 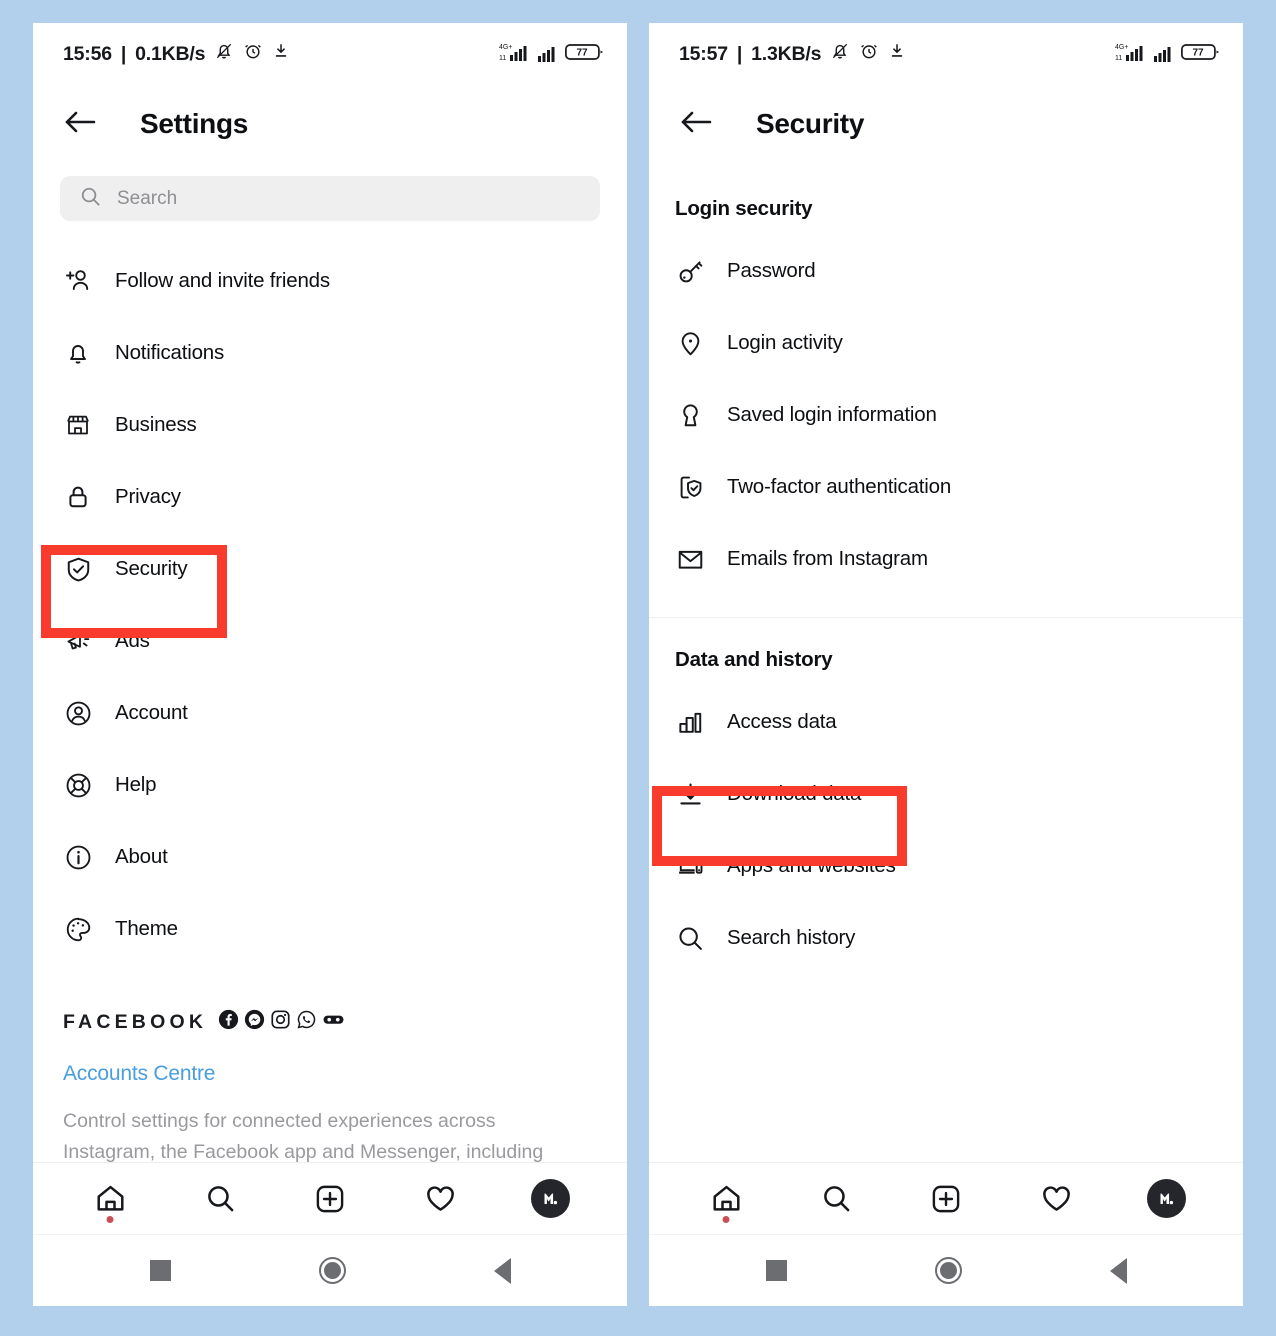 What do you see at coordinates (147, 198) in the screenshot?
I see `search-placeholder: Search` at bounding box center [147, 198].